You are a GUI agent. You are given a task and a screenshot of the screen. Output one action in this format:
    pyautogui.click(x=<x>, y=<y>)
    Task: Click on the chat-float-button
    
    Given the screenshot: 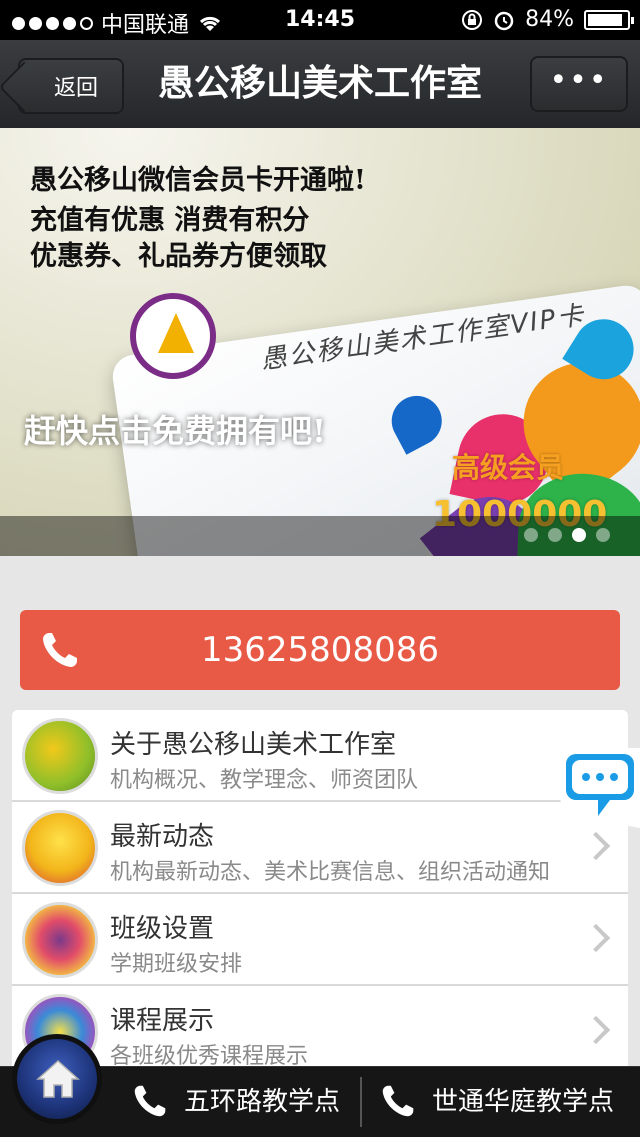 What is the action you would take?
    pyautogui.click(x=598, y=788)
    